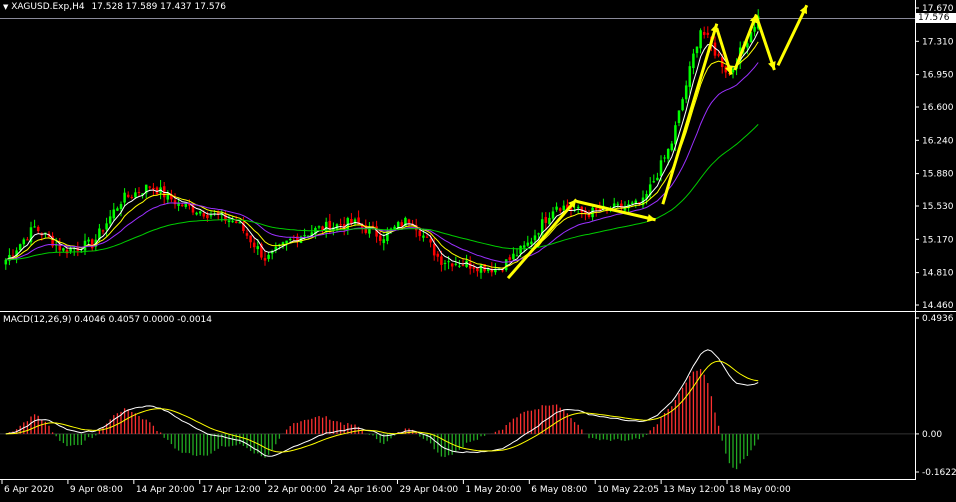 The height and width of the screenshot is (502, 956). I want to click on y-tick-label: 16.240, so click(938, 141).